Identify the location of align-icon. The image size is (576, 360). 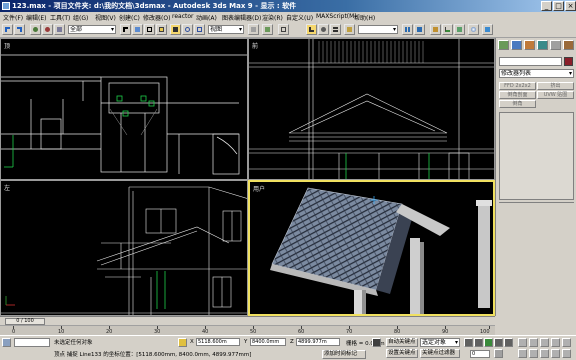
(419, 29).